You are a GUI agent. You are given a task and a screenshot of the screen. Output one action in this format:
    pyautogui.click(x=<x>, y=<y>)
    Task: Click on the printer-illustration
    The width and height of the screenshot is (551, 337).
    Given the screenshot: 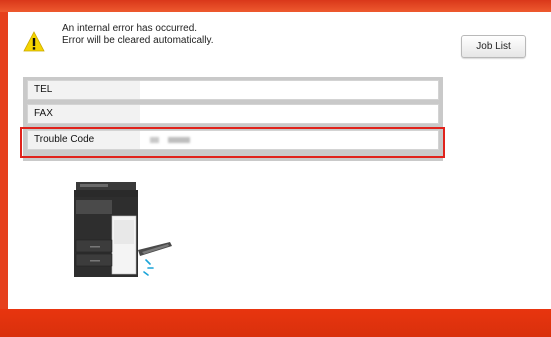 What is the action you would take?
    pyautogui.click(x=123, y=229)
    